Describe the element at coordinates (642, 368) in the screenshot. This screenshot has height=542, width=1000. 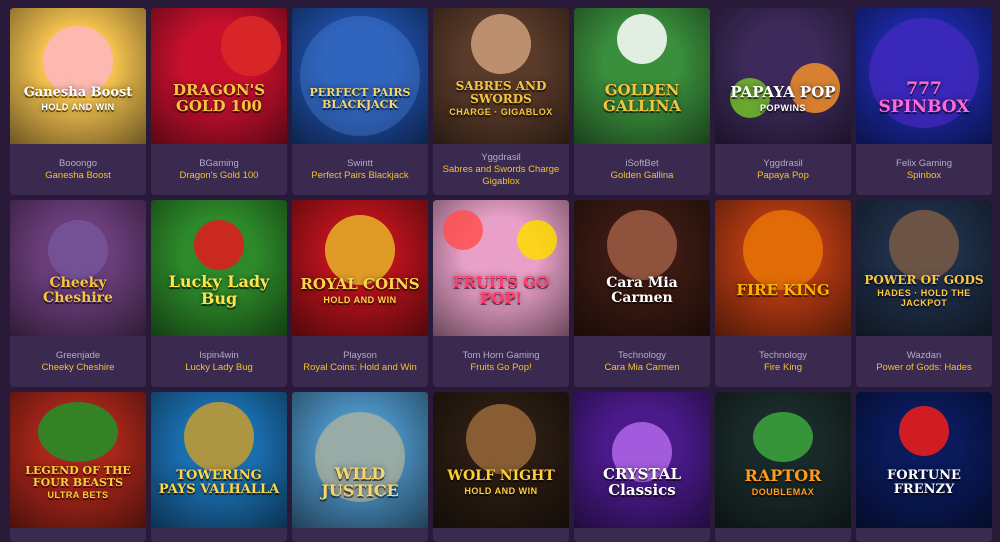
I see `game-name: Cara Mia Carmen` at that location.